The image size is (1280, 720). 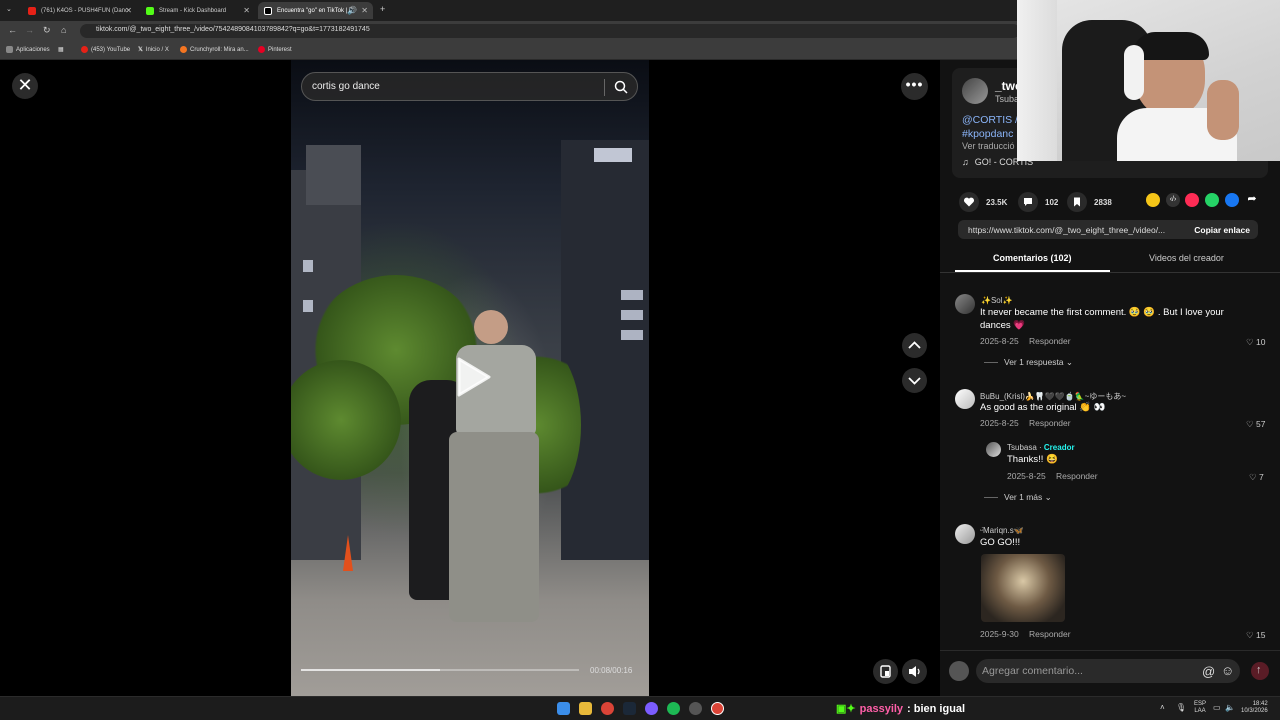 What do you see at coordinates (29, 30) in the screenshot?
I see `forward-icon: →` at bounding box center [29, 30].